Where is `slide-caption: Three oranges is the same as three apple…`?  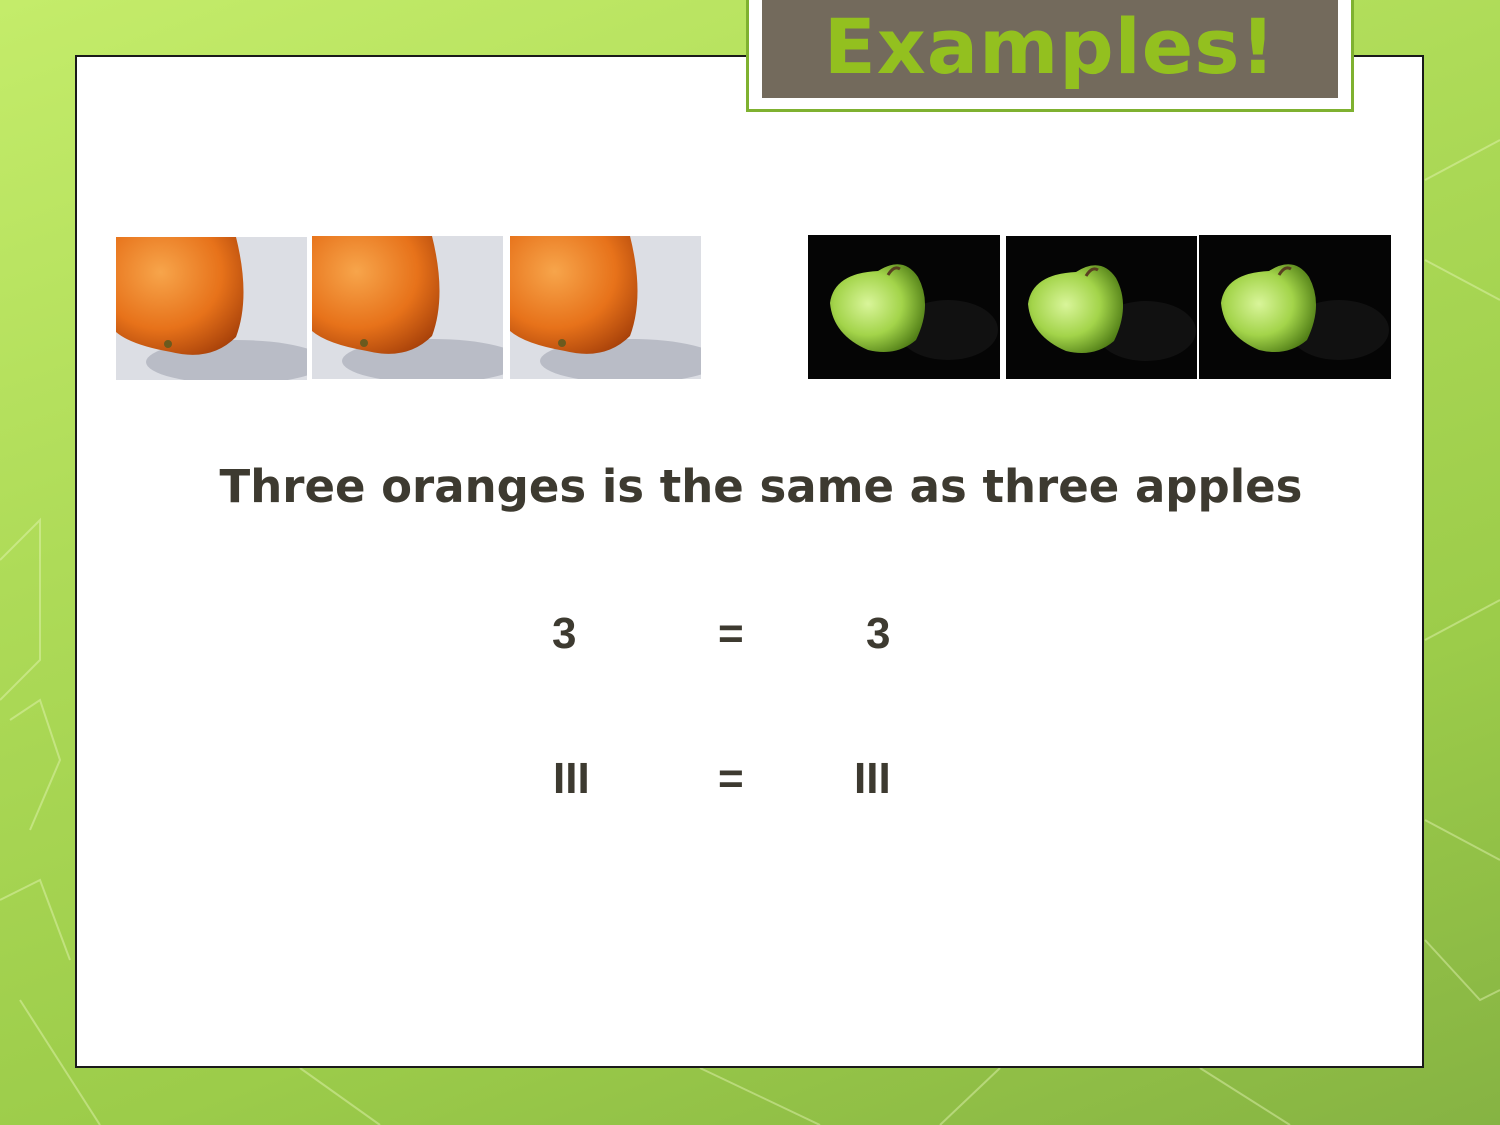 slide-caption: Three oranges is the same as three apple… is located at coordinates (761, 486).